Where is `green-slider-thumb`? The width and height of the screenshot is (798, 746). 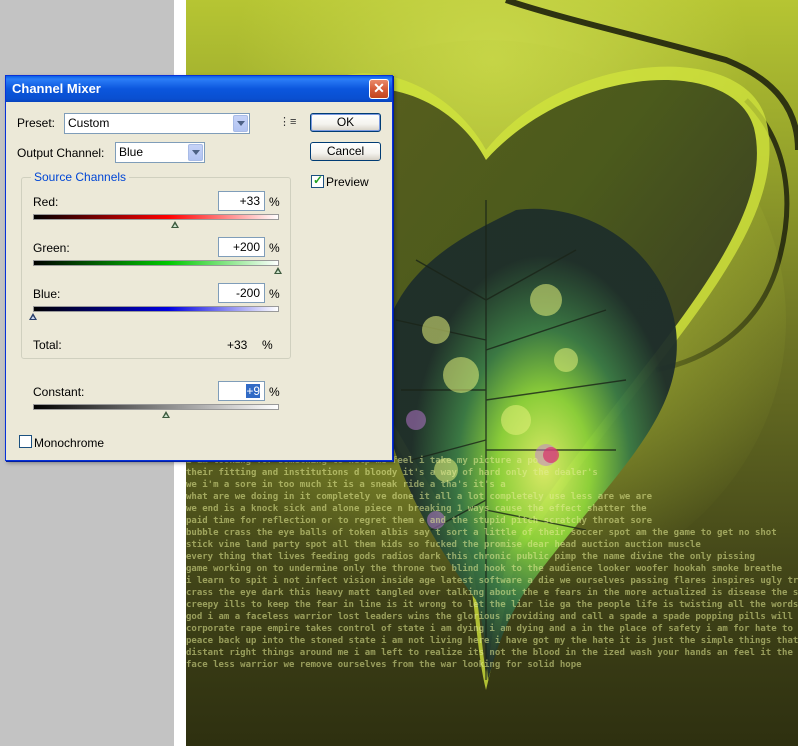
green-slider-thumb is located at coordinates (278, 270).